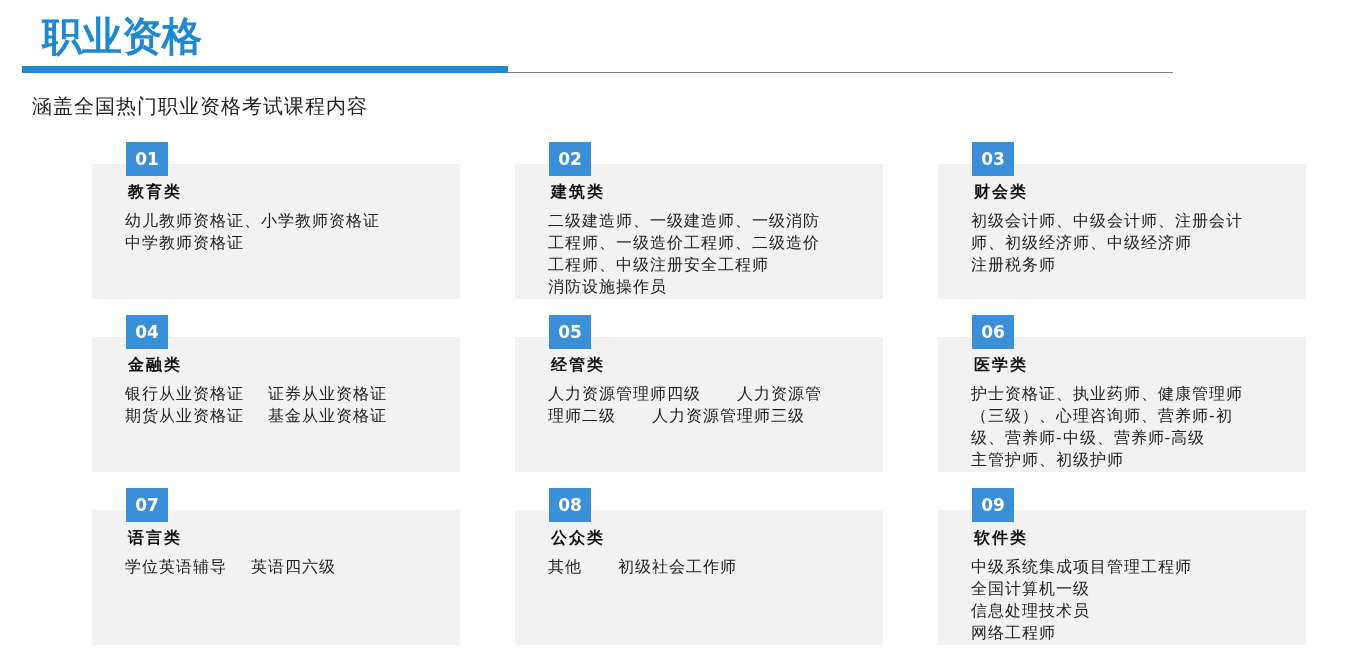 Image resolution: width=1358 pixels, height=657 pixels. I want to click on certificate-text: 二级建造师、一级建造师、一级消防, so click(684, 221).